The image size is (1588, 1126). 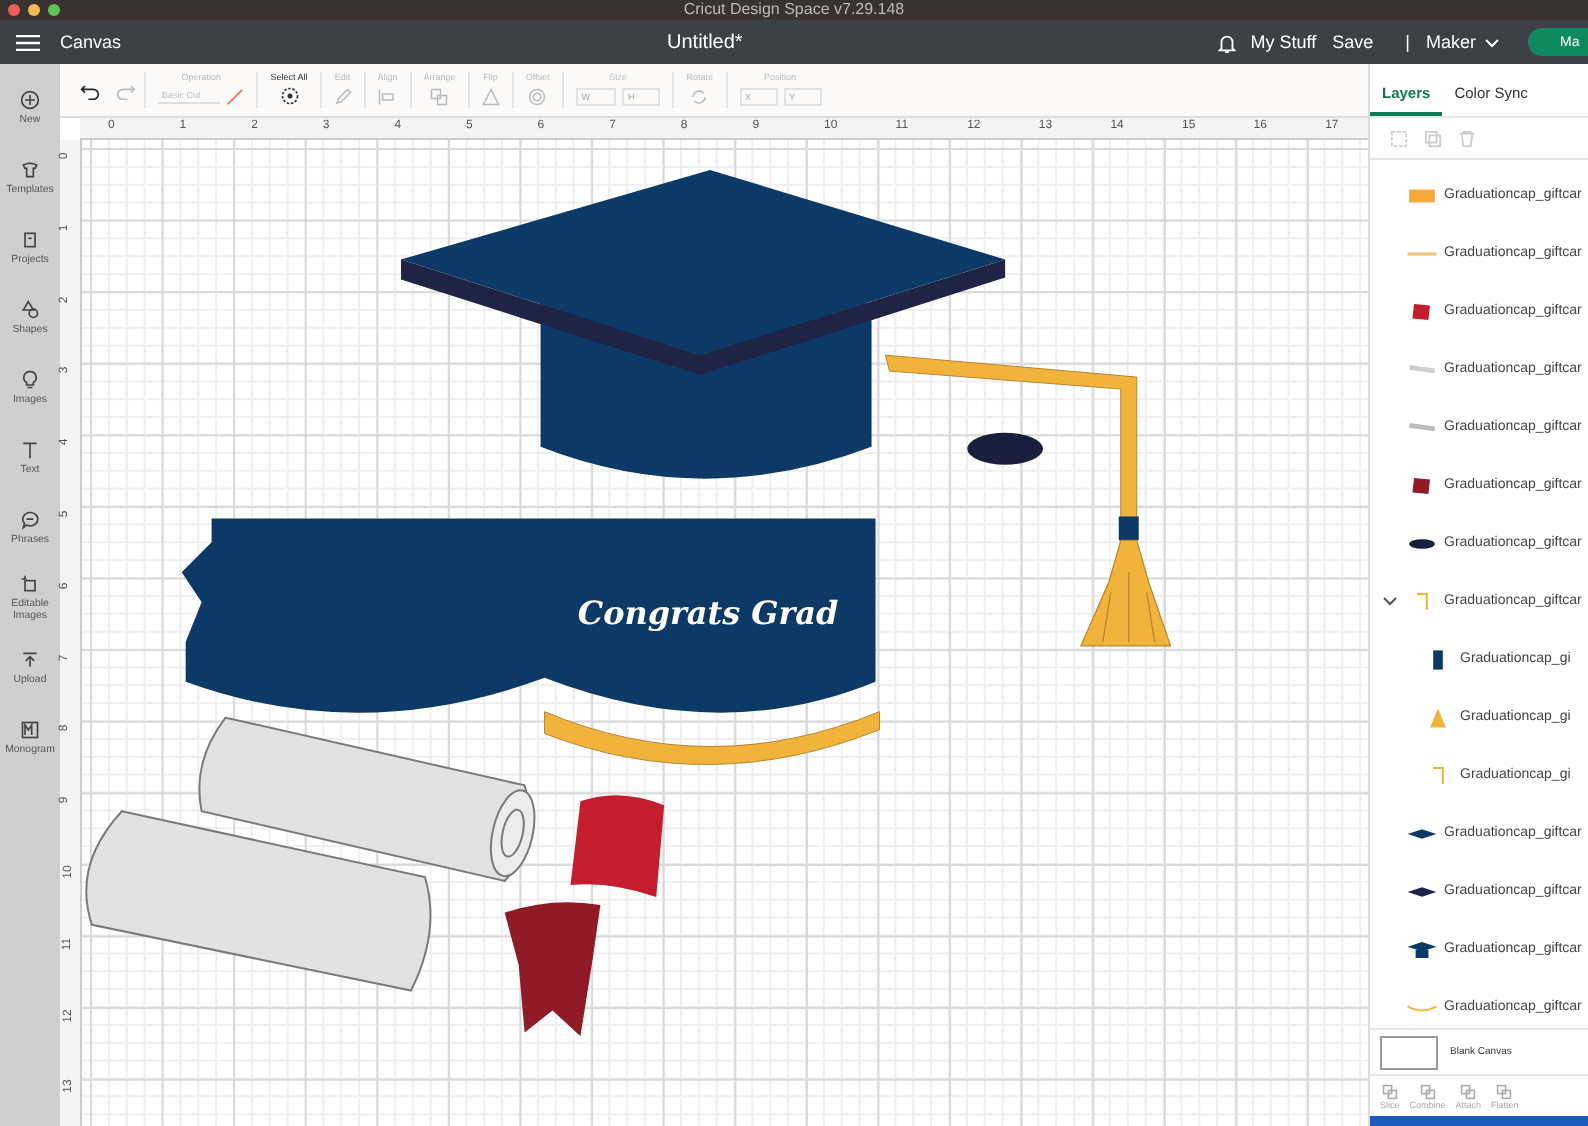 I want to click on tassel-drawing, so click(x=1125, y=581).